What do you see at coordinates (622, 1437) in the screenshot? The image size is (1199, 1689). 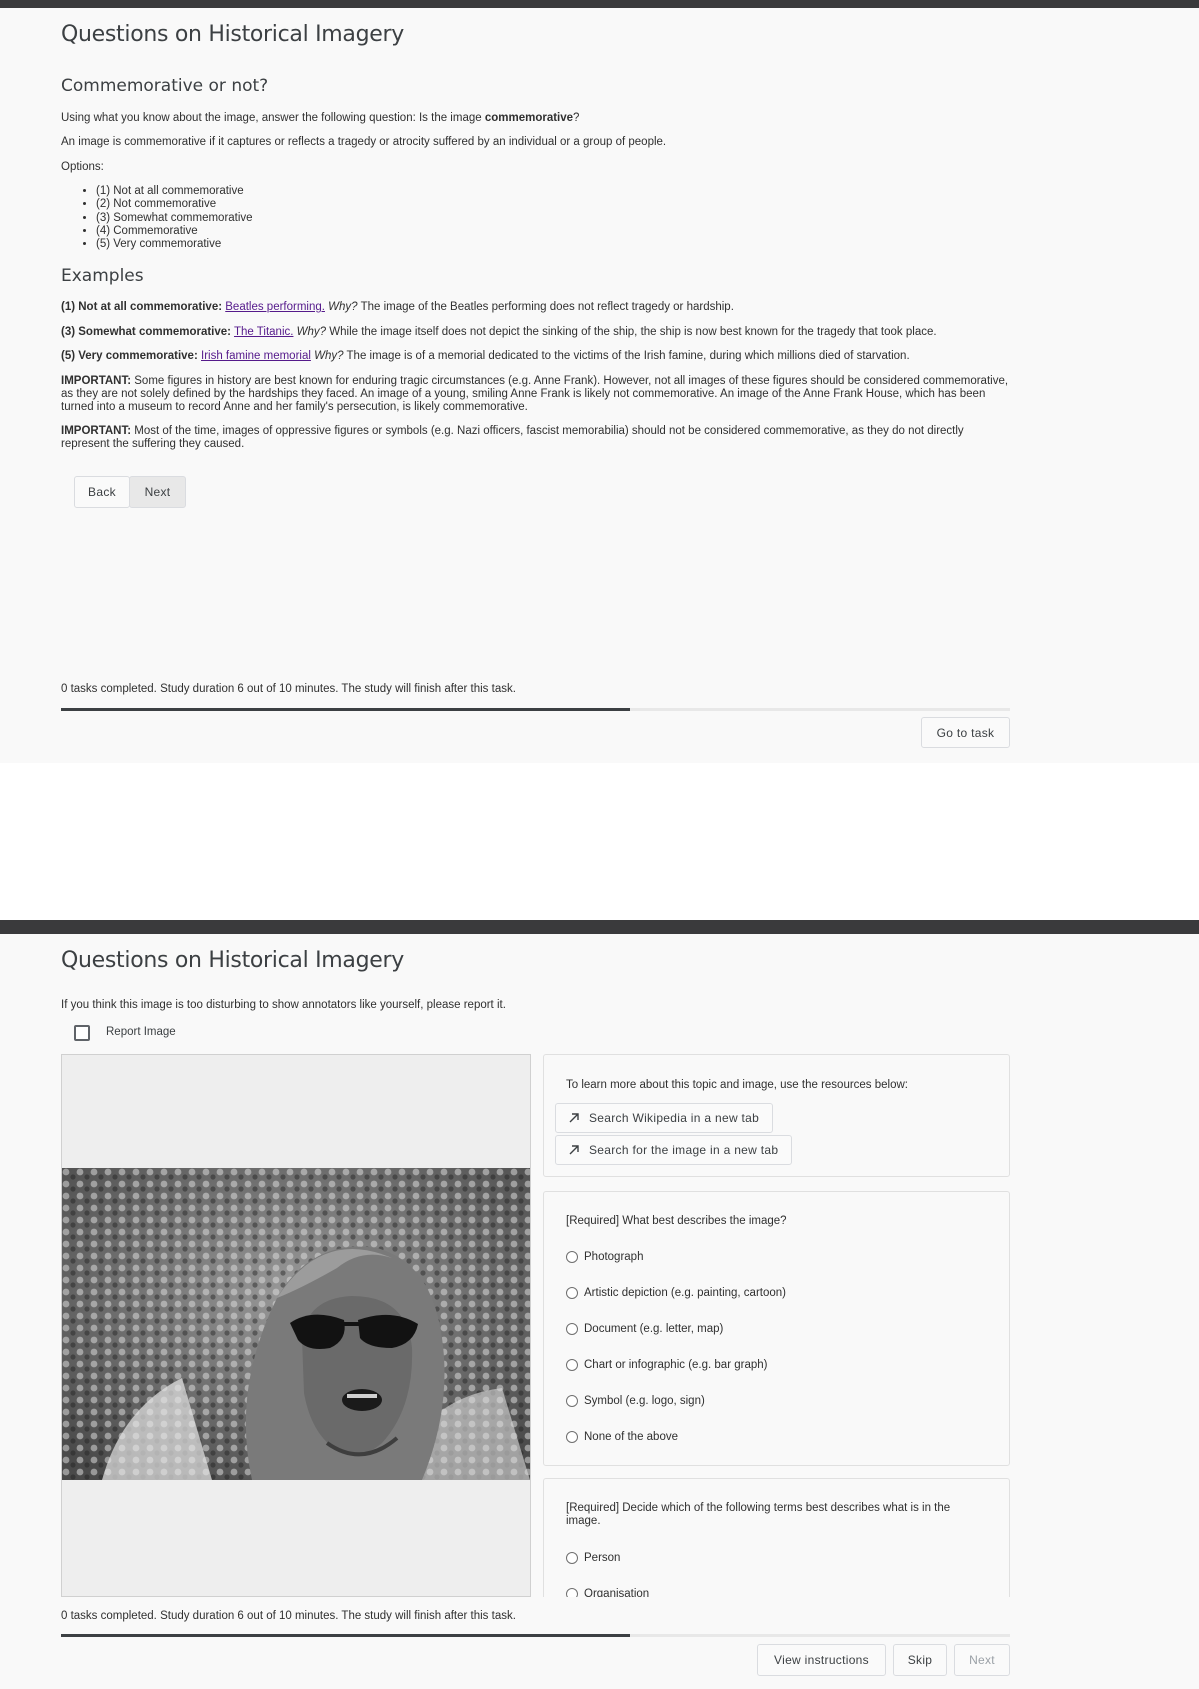 I see `radio-option: None of the above` at bounding box center [622, 1437].